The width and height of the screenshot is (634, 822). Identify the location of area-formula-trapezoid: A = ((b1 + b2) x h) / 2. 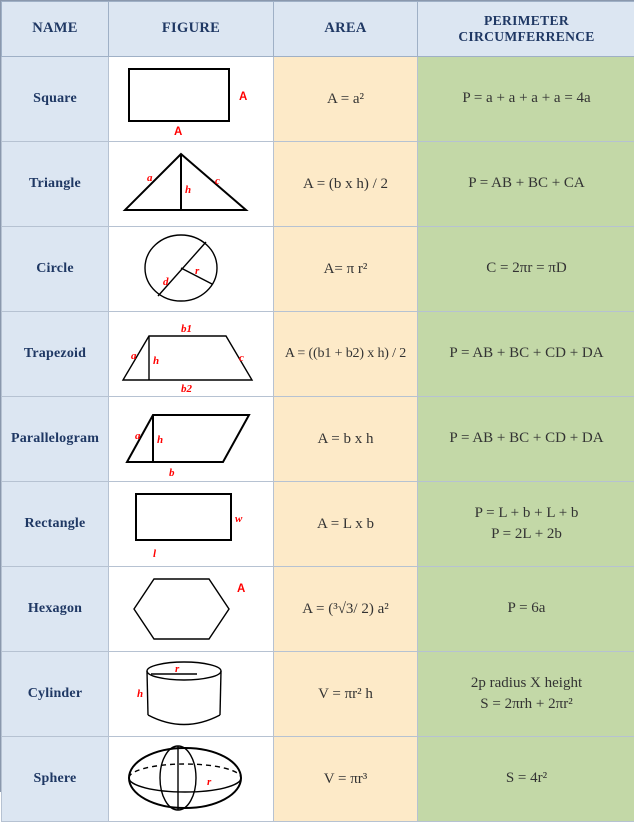
(346, 354).